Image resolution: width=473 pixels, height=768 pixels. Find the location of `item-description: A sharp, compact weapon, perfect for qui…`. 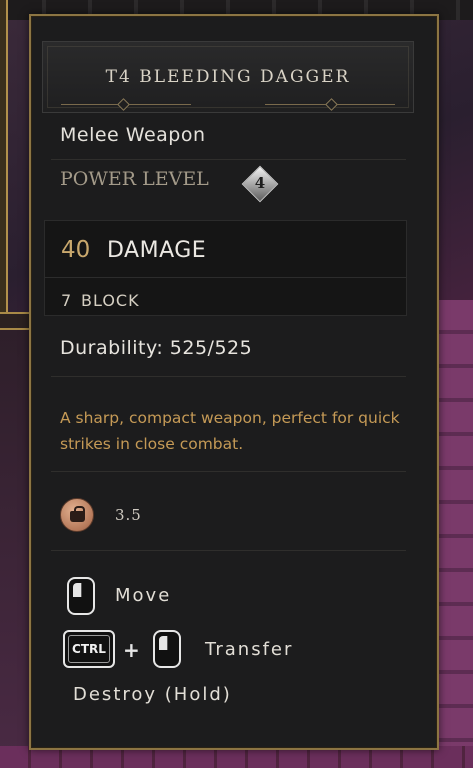

item-description: A sharp, compact weapon, perfect for qui… is located at coordinates (230, 431).